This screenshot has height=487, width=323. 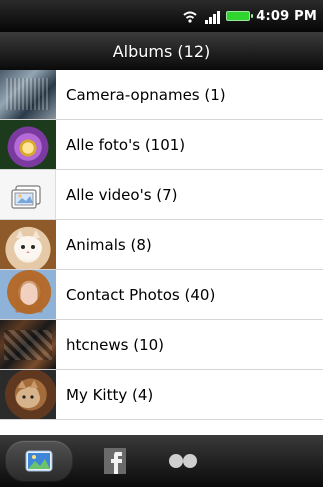 What do you see at coordinates (28, 344) in the screenshot?
I see `htcnews-thumbnail` at bounding box center [28, 344].